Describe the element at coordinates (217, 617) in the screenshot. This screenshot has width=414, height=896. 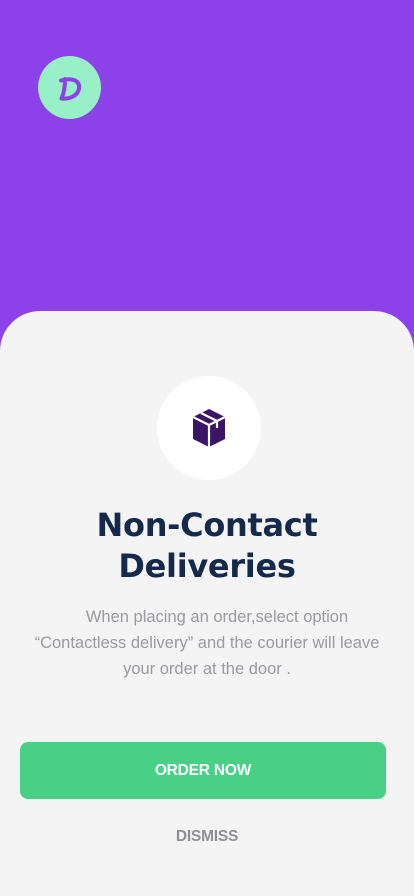
I see `description-line-1: When placing an order,select option` at that location.